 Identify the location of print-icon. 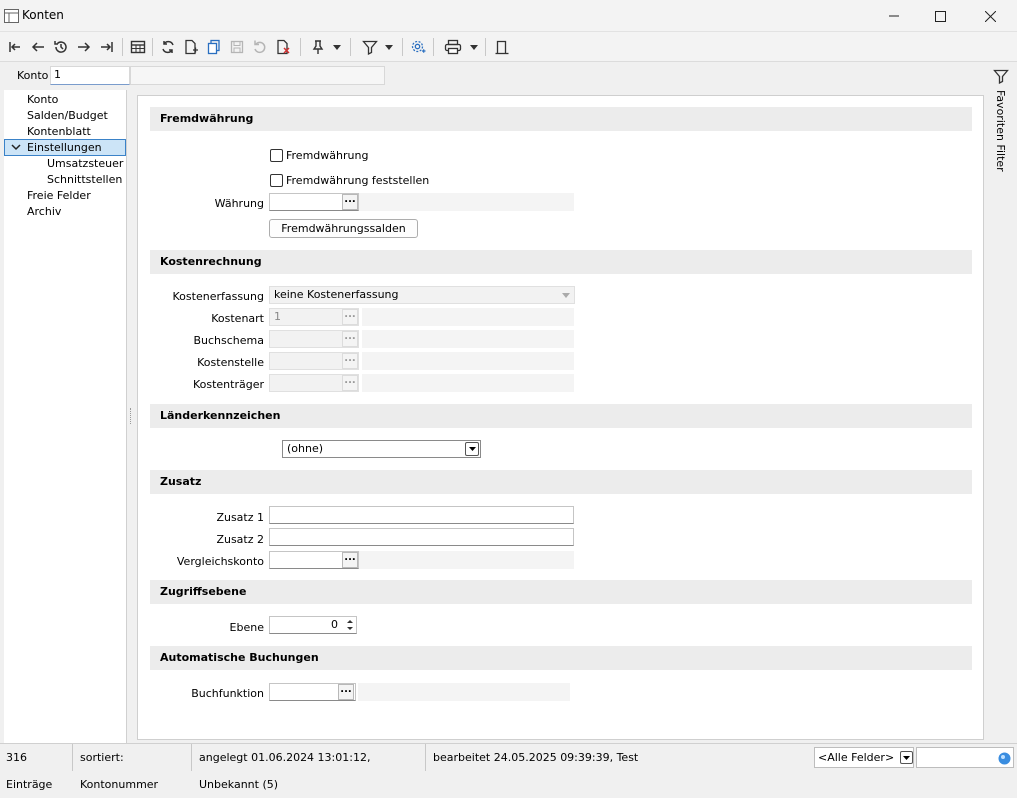
(453, 47).